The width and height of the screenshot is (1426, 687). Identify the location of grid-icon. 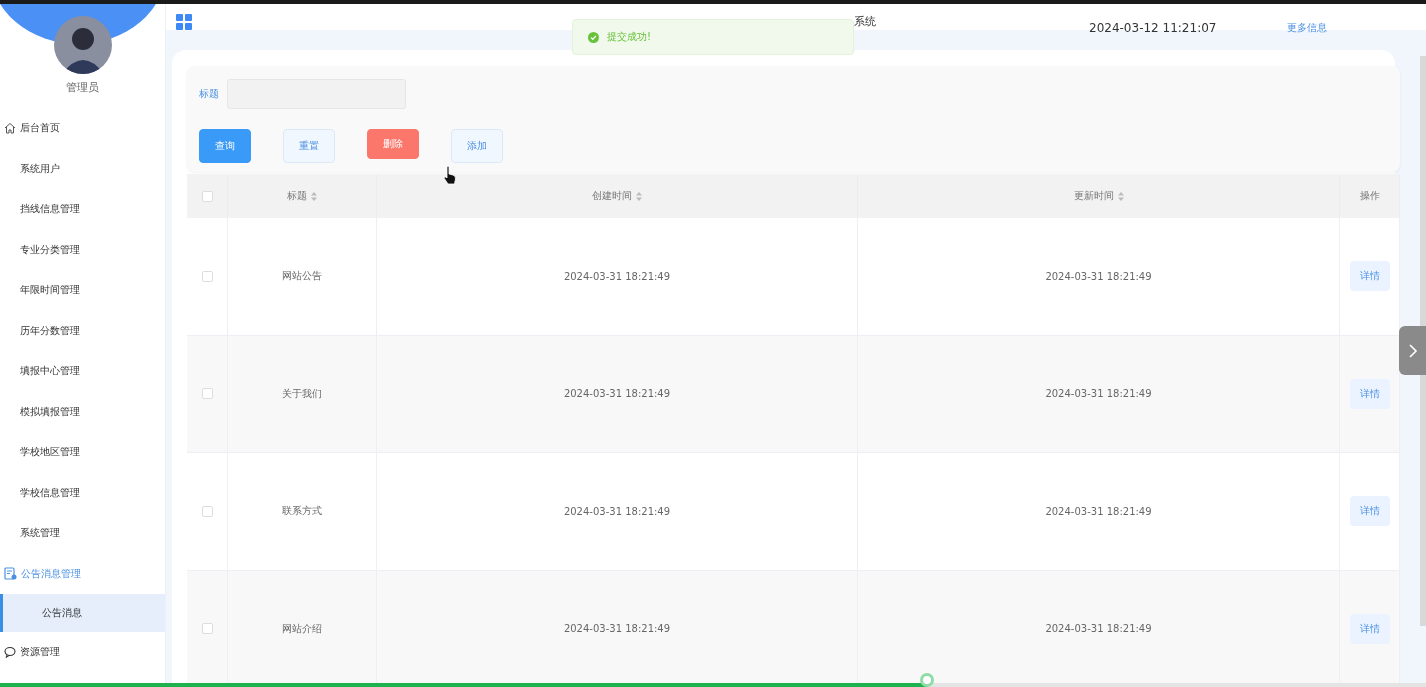
(184, 22).